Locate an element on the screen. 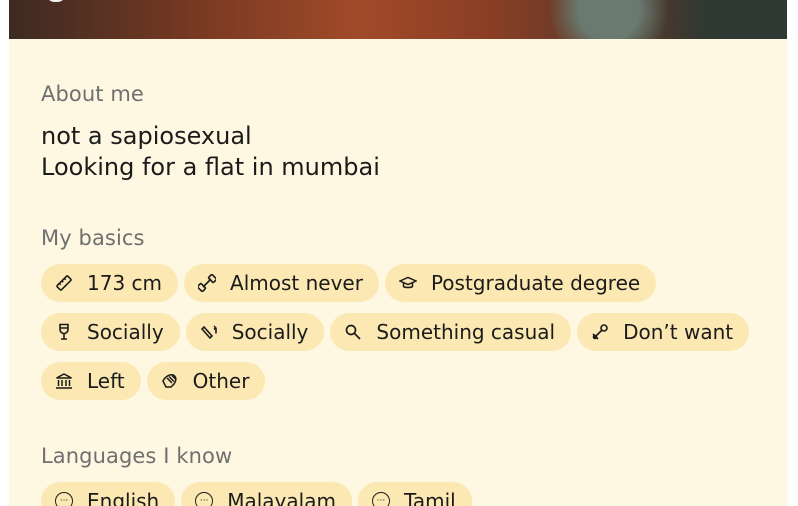 The height and width of the screenshot is (506, 798). exercise-label: Almost never is located at coordinates (296, 283).